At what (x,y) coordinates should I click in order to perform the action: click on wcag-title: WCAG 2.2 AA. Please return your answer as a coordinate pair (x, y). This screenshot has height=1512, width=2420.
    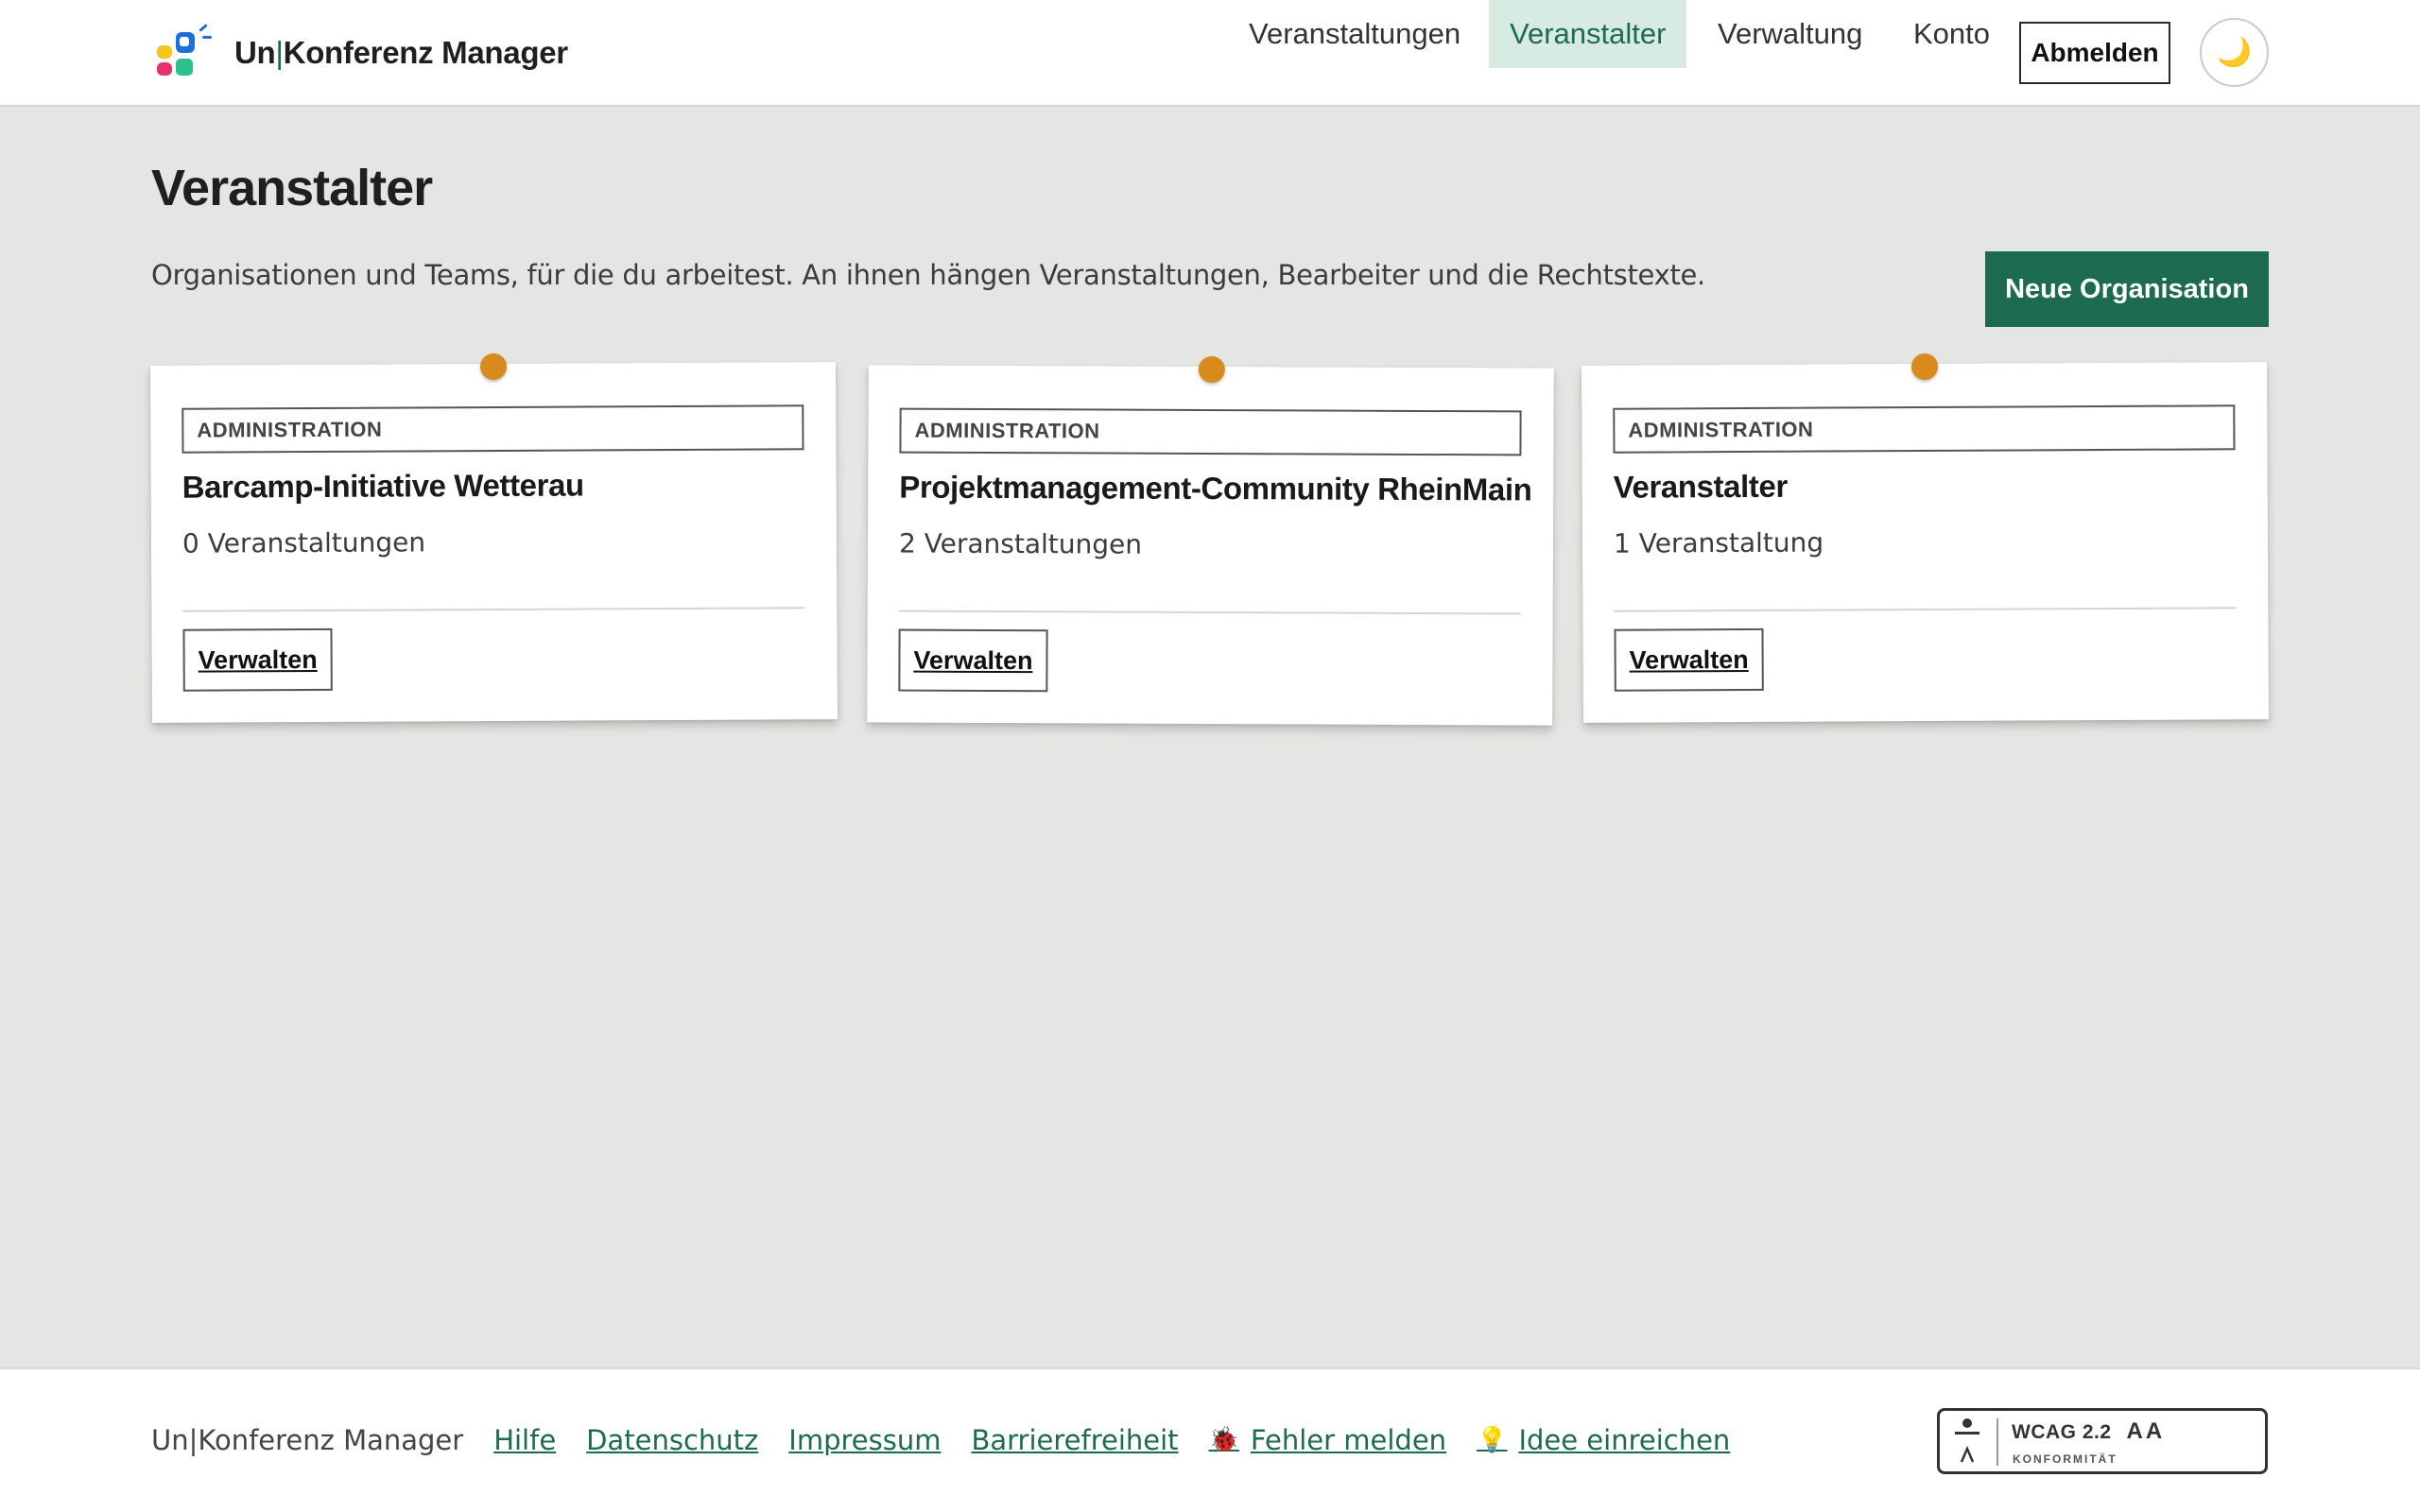
    Looking at the image, I should click on (2089, 1431).